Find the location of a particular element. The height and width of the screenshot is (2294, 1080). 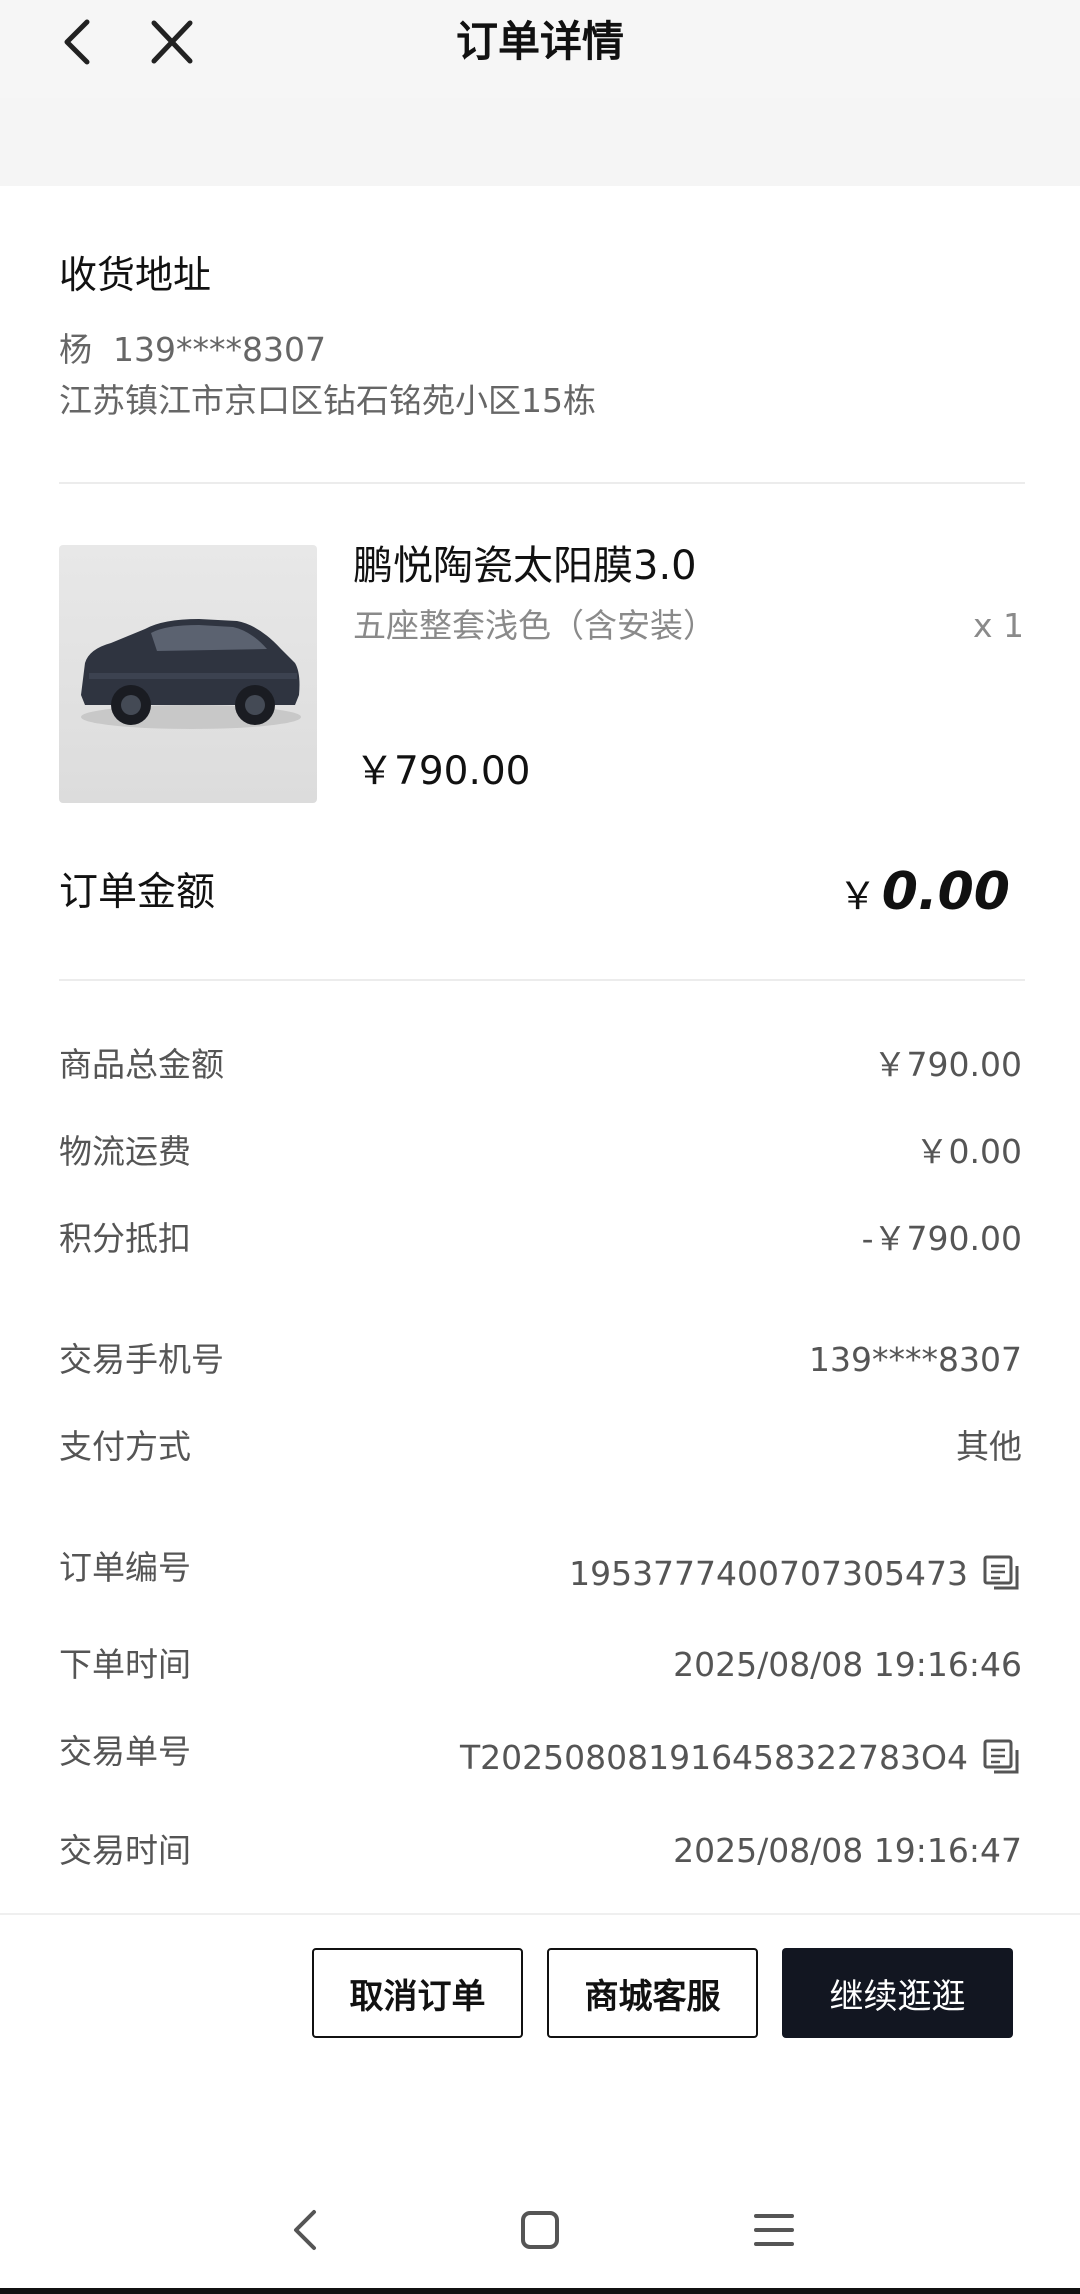

page-title: 订单详情 is located at coordinates (539, 41).